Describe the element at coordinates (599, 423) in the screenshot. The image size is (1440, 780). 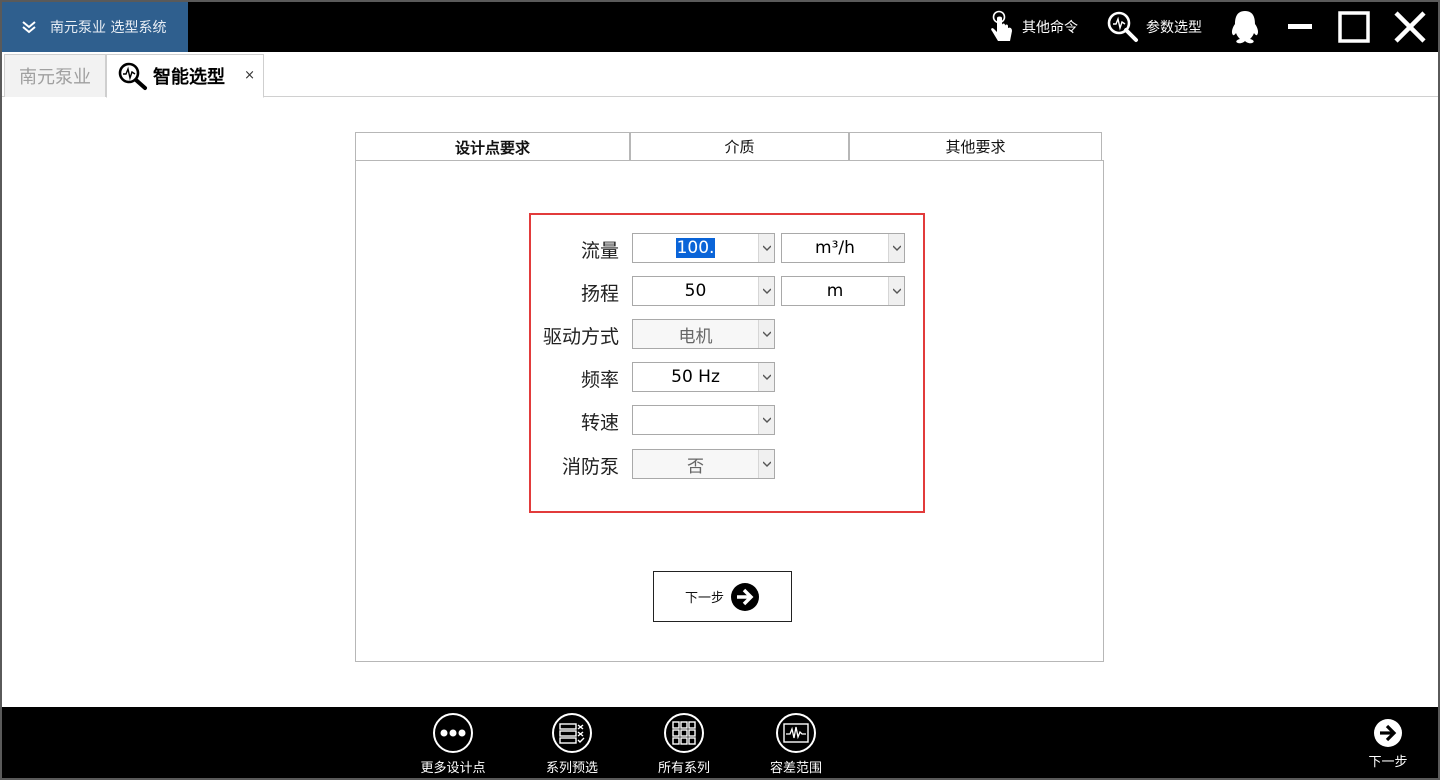
I see `speed-label: 转速` at that location.